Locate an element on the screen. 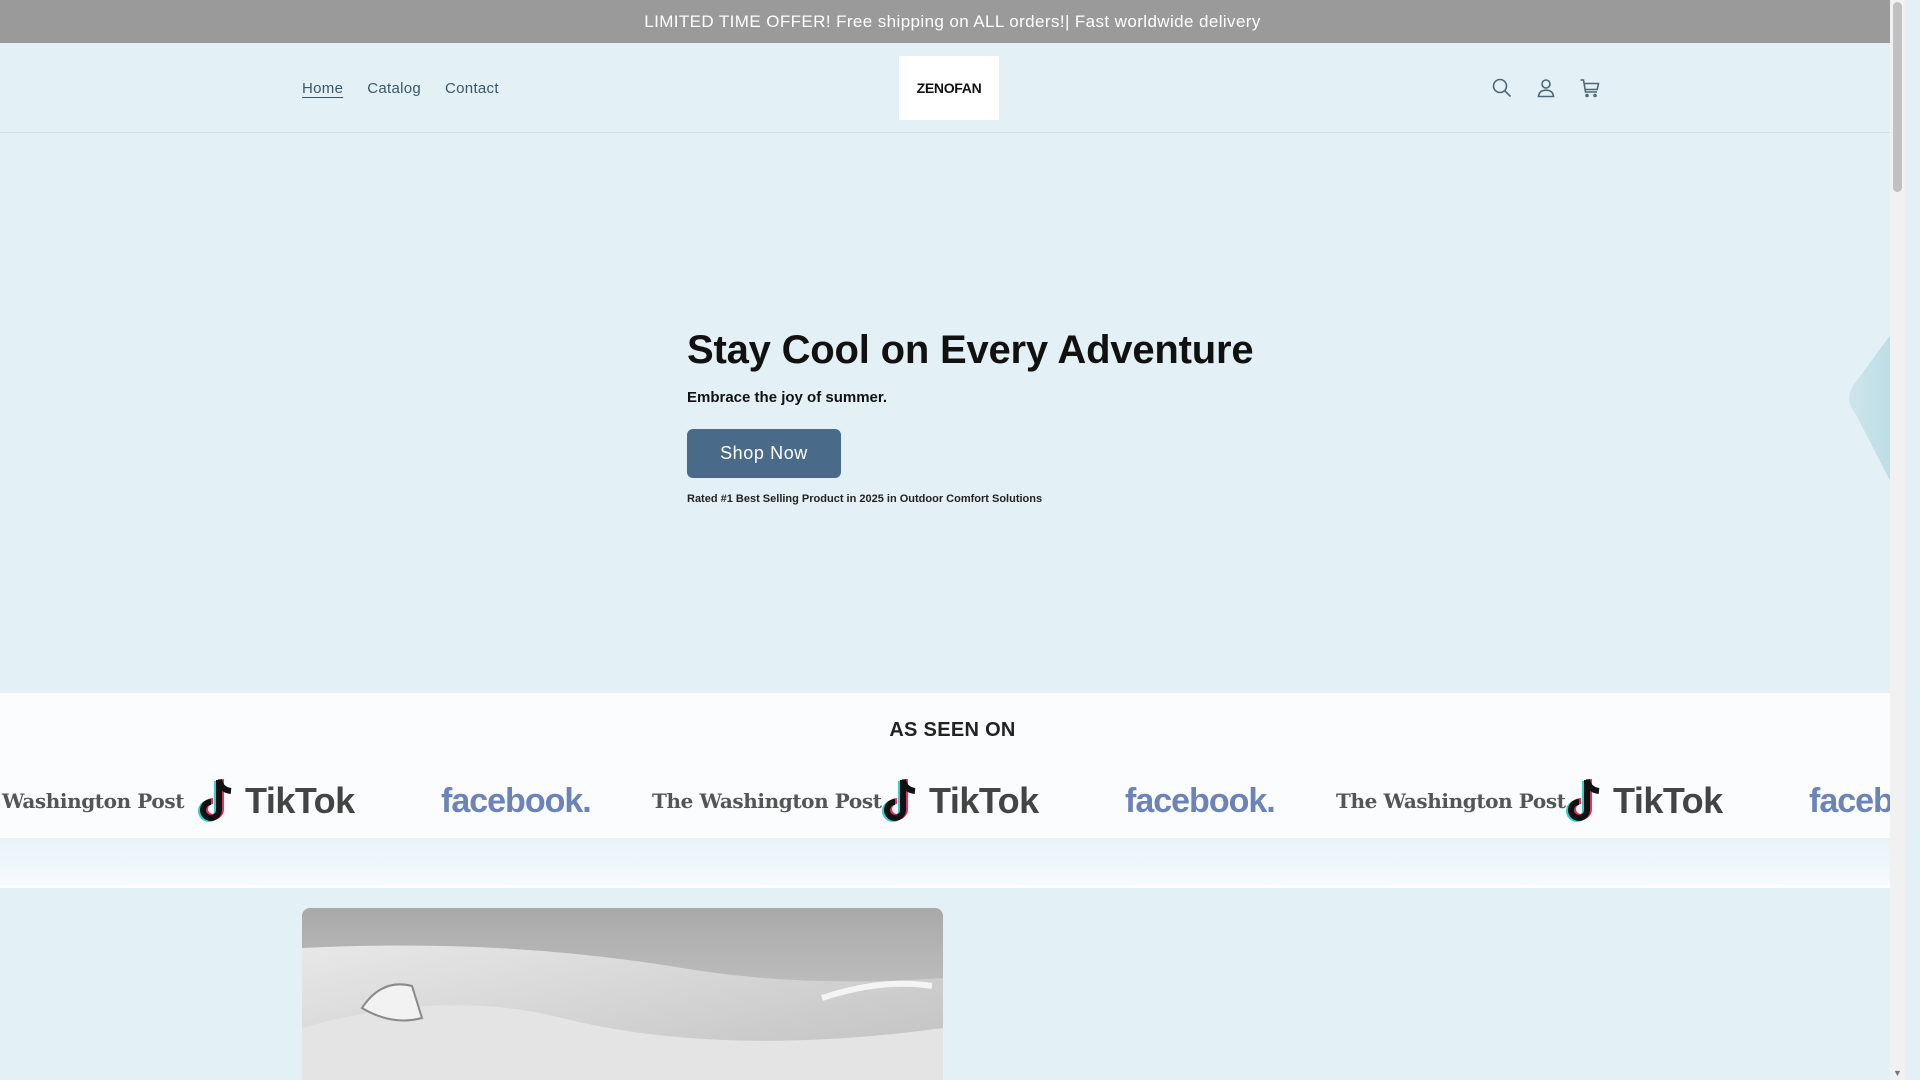  hero-title: Stay Cool on Every Adventure is located at coordinates (970, 350).